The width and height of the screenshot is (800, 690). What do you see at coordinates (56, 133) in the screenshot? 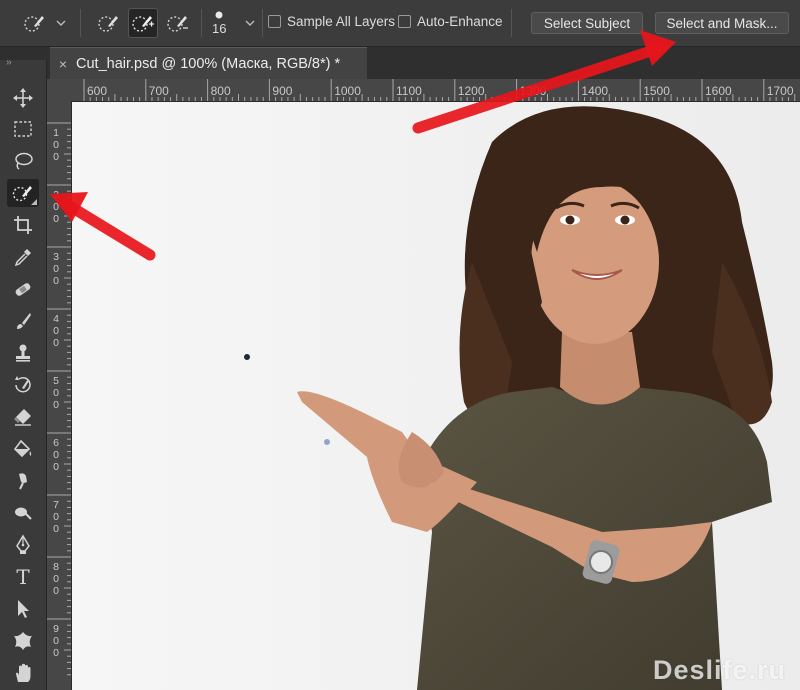
I see `ruler-label: 1` at bounding box center [56, 133].